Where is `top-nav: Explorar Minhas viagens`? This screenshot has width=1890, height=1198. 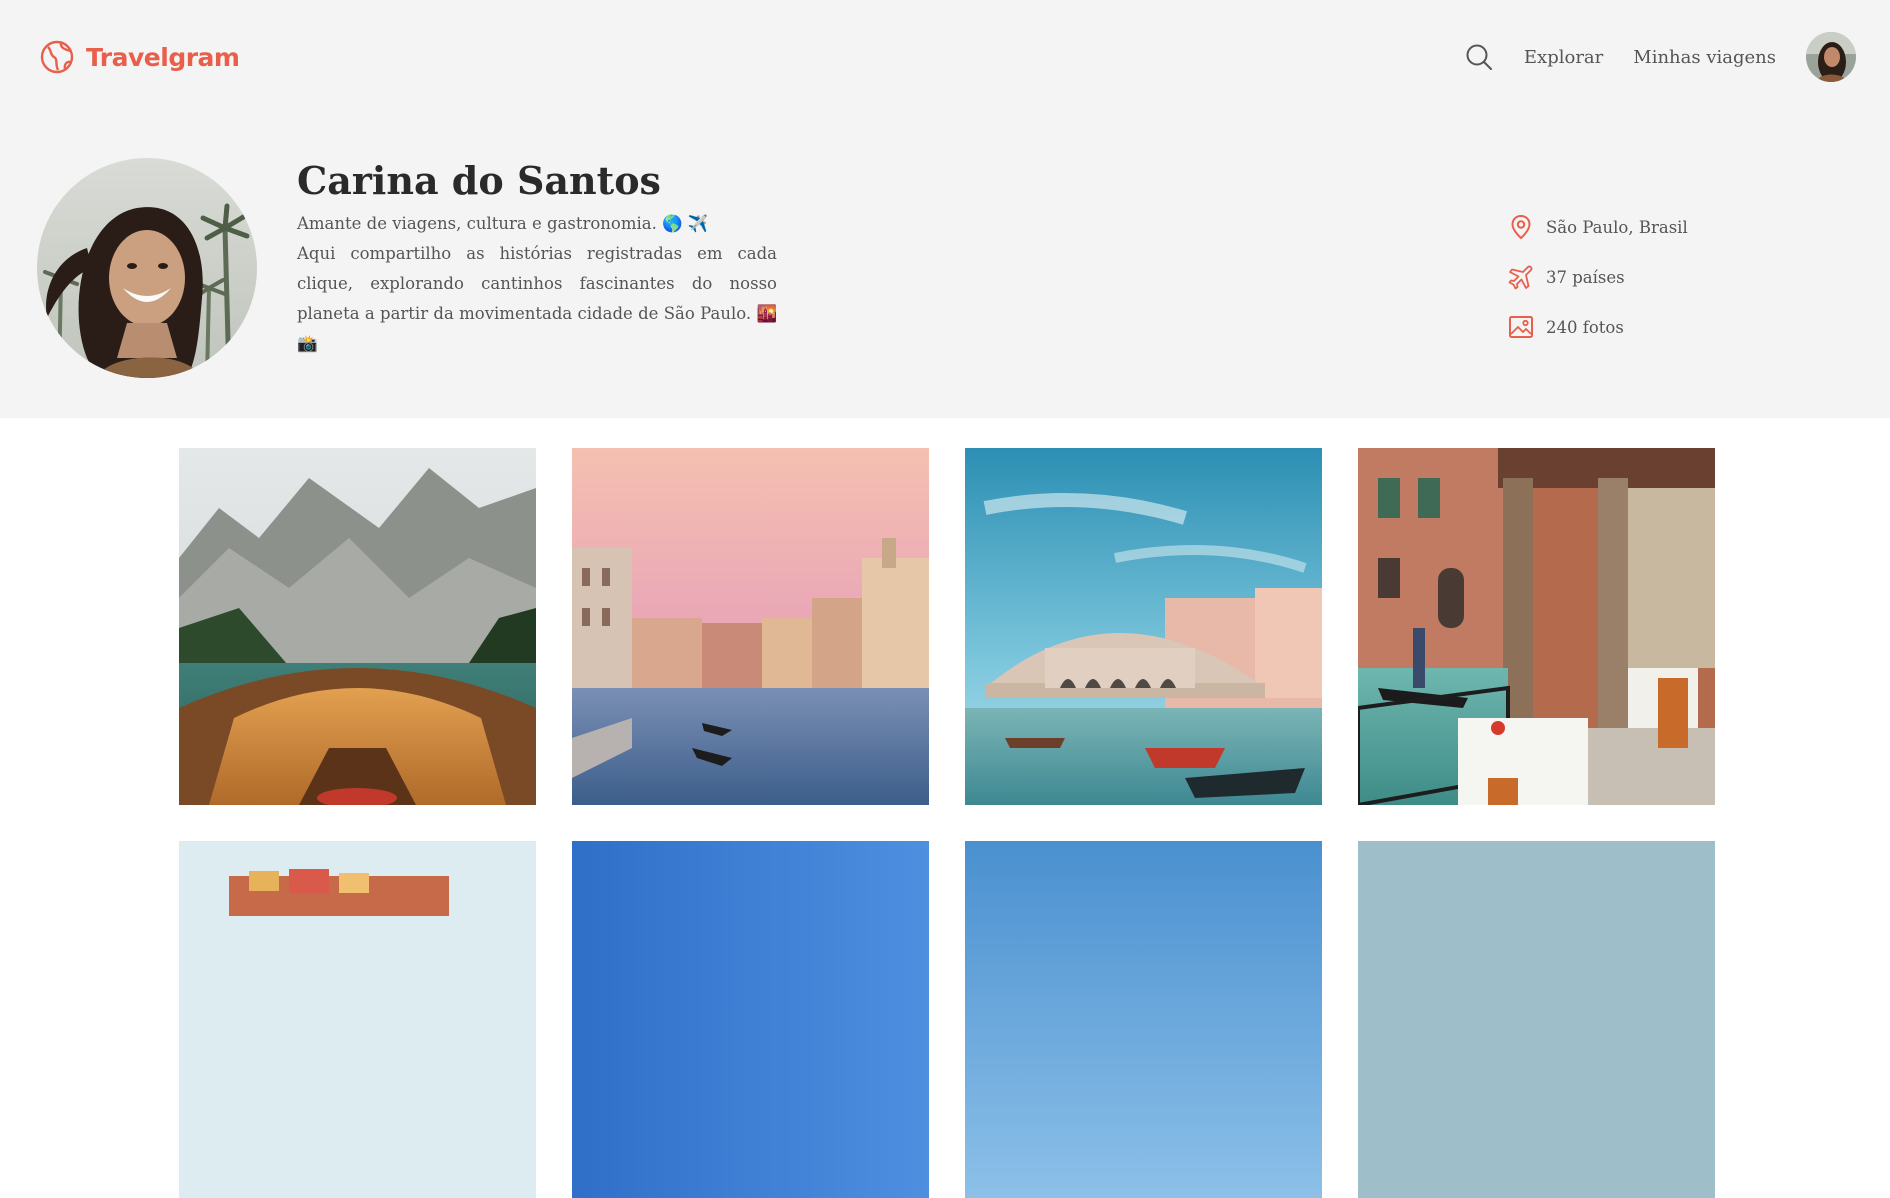 top-nav: Explorar Minhas viagens is located at coordinates (1660, 57).